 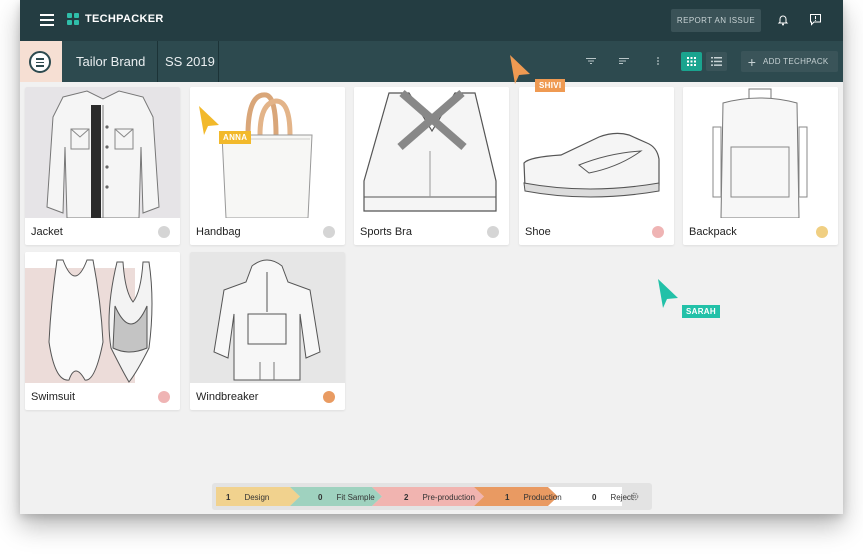 What do you see at coordinates (634, 496) in the screenshot?
I see `settings-gear-icon` at bounding box center [634, 496].